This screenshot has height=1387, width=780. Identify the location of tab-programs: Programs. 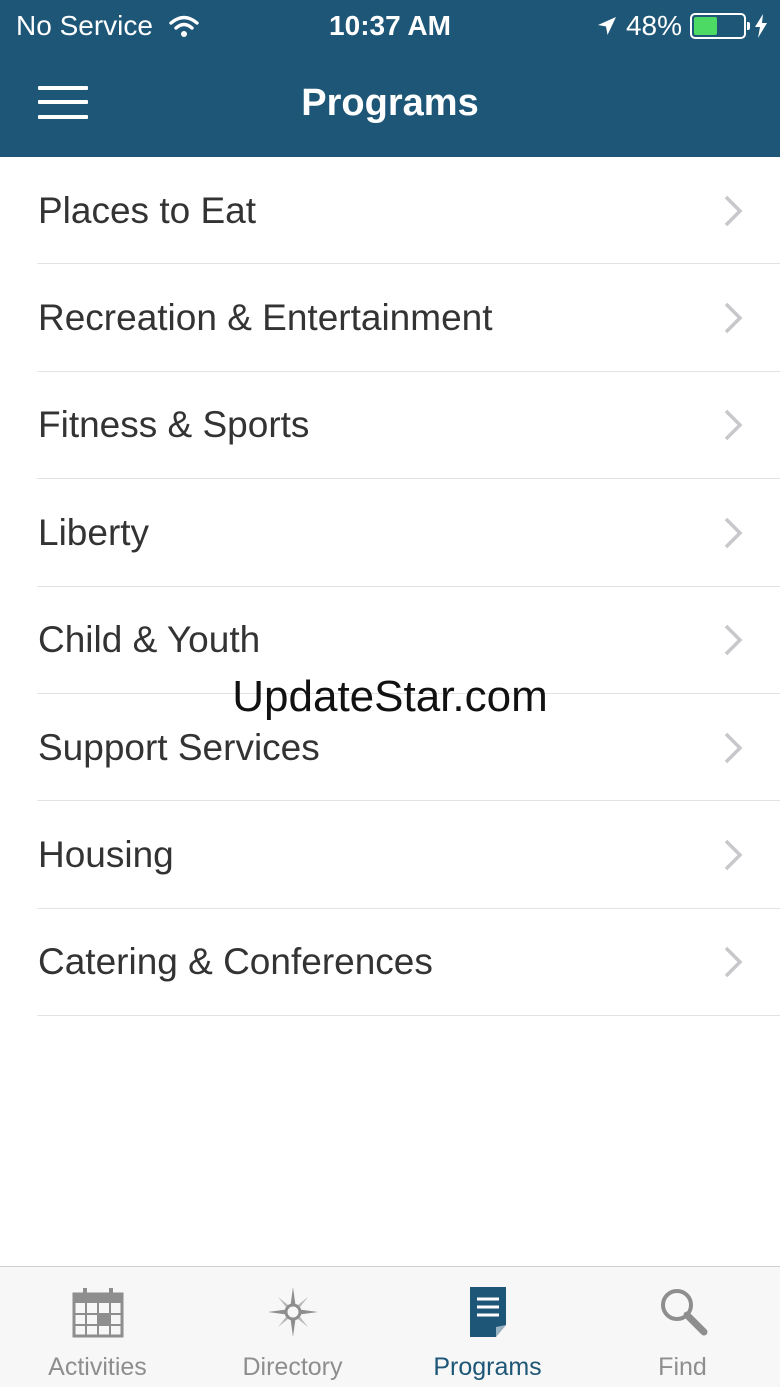
(487, 1327).